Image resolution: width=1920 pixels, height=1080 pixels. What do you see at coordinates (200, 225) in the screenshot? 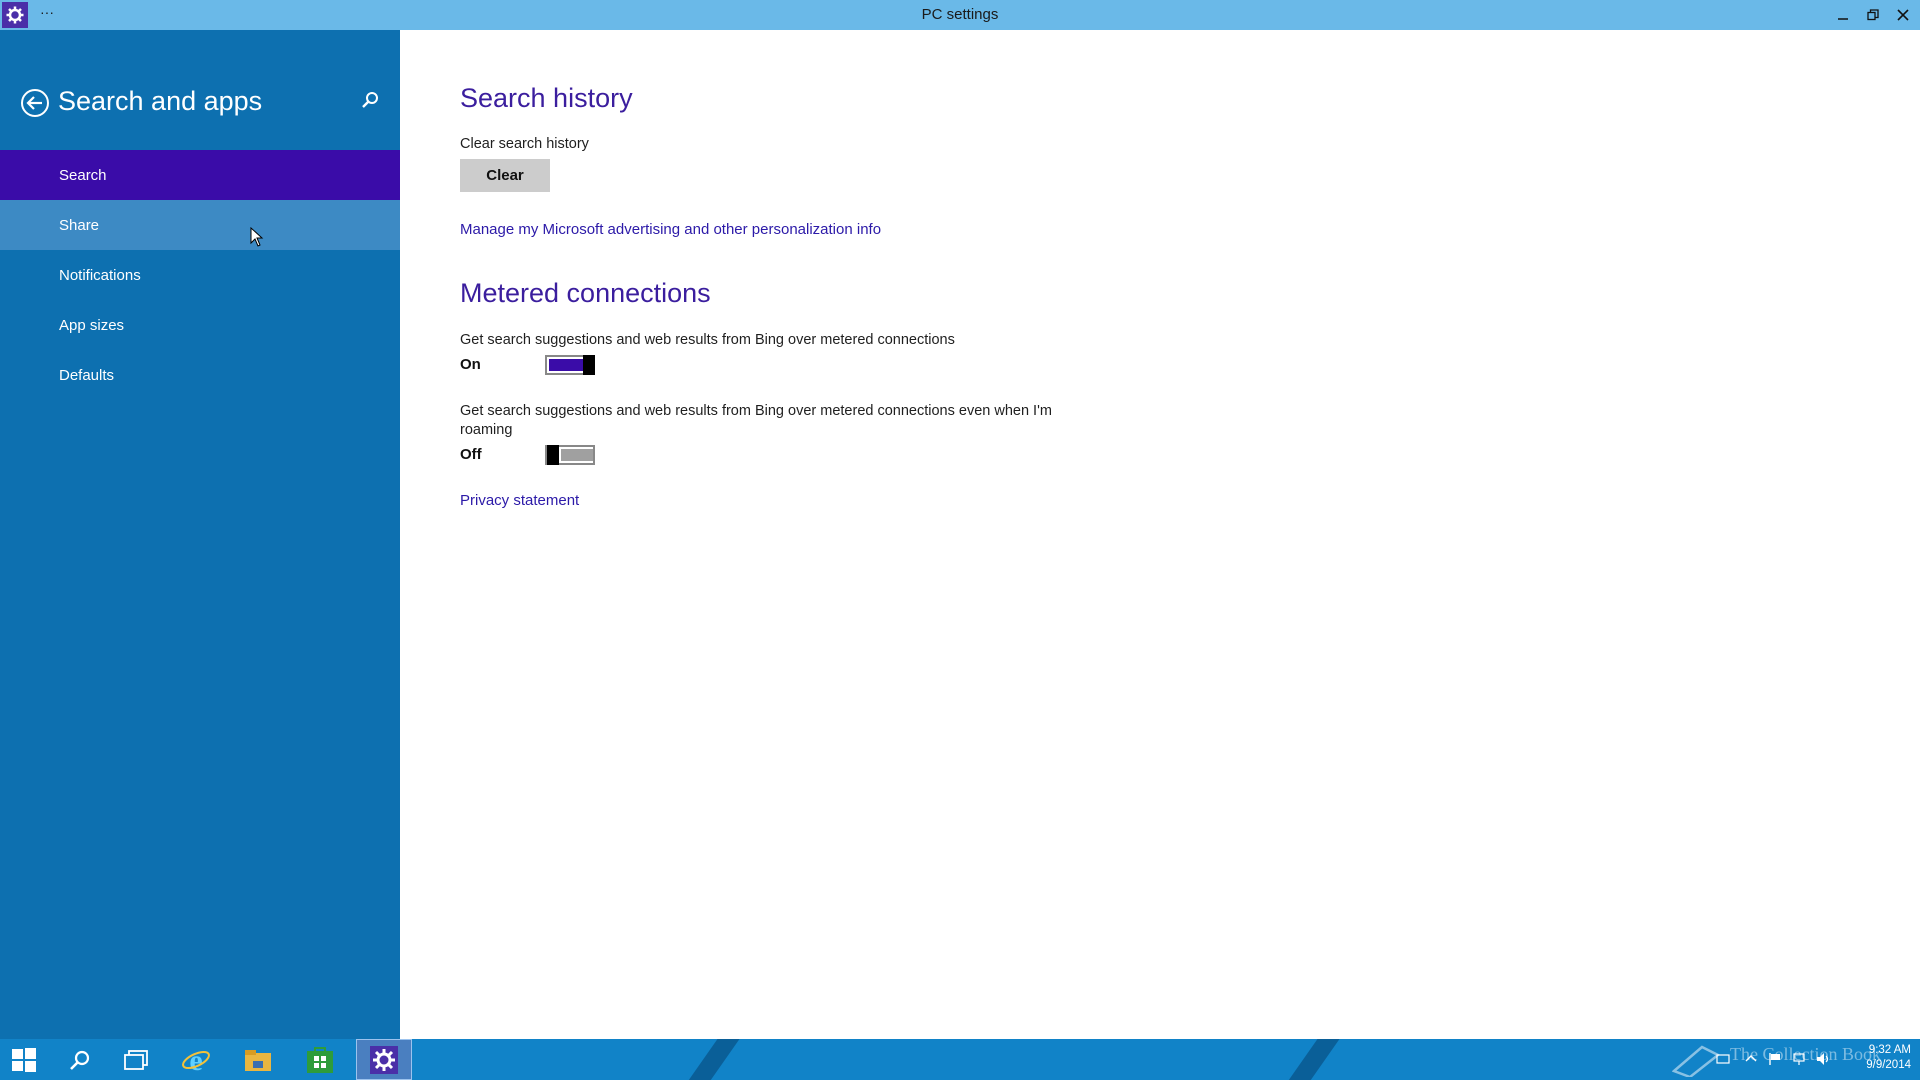
I see `nav-item-share: Share` at bounding box center [200, 225].